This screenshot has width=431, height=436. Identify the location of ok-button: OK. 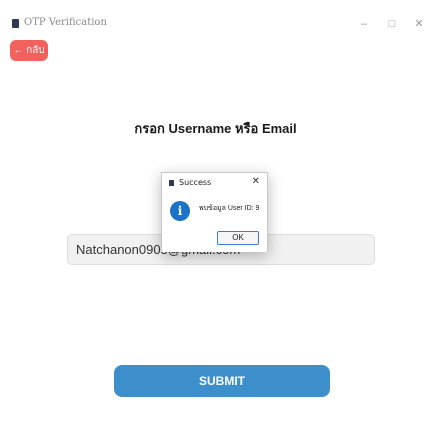
(238, 238).